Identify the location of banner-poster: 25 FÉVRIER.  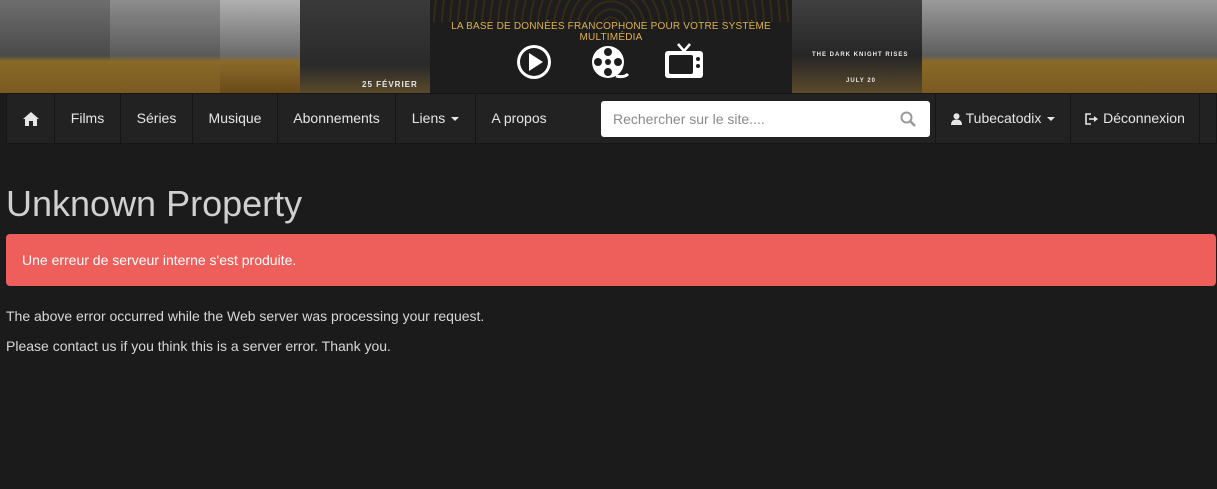
(365, 46).